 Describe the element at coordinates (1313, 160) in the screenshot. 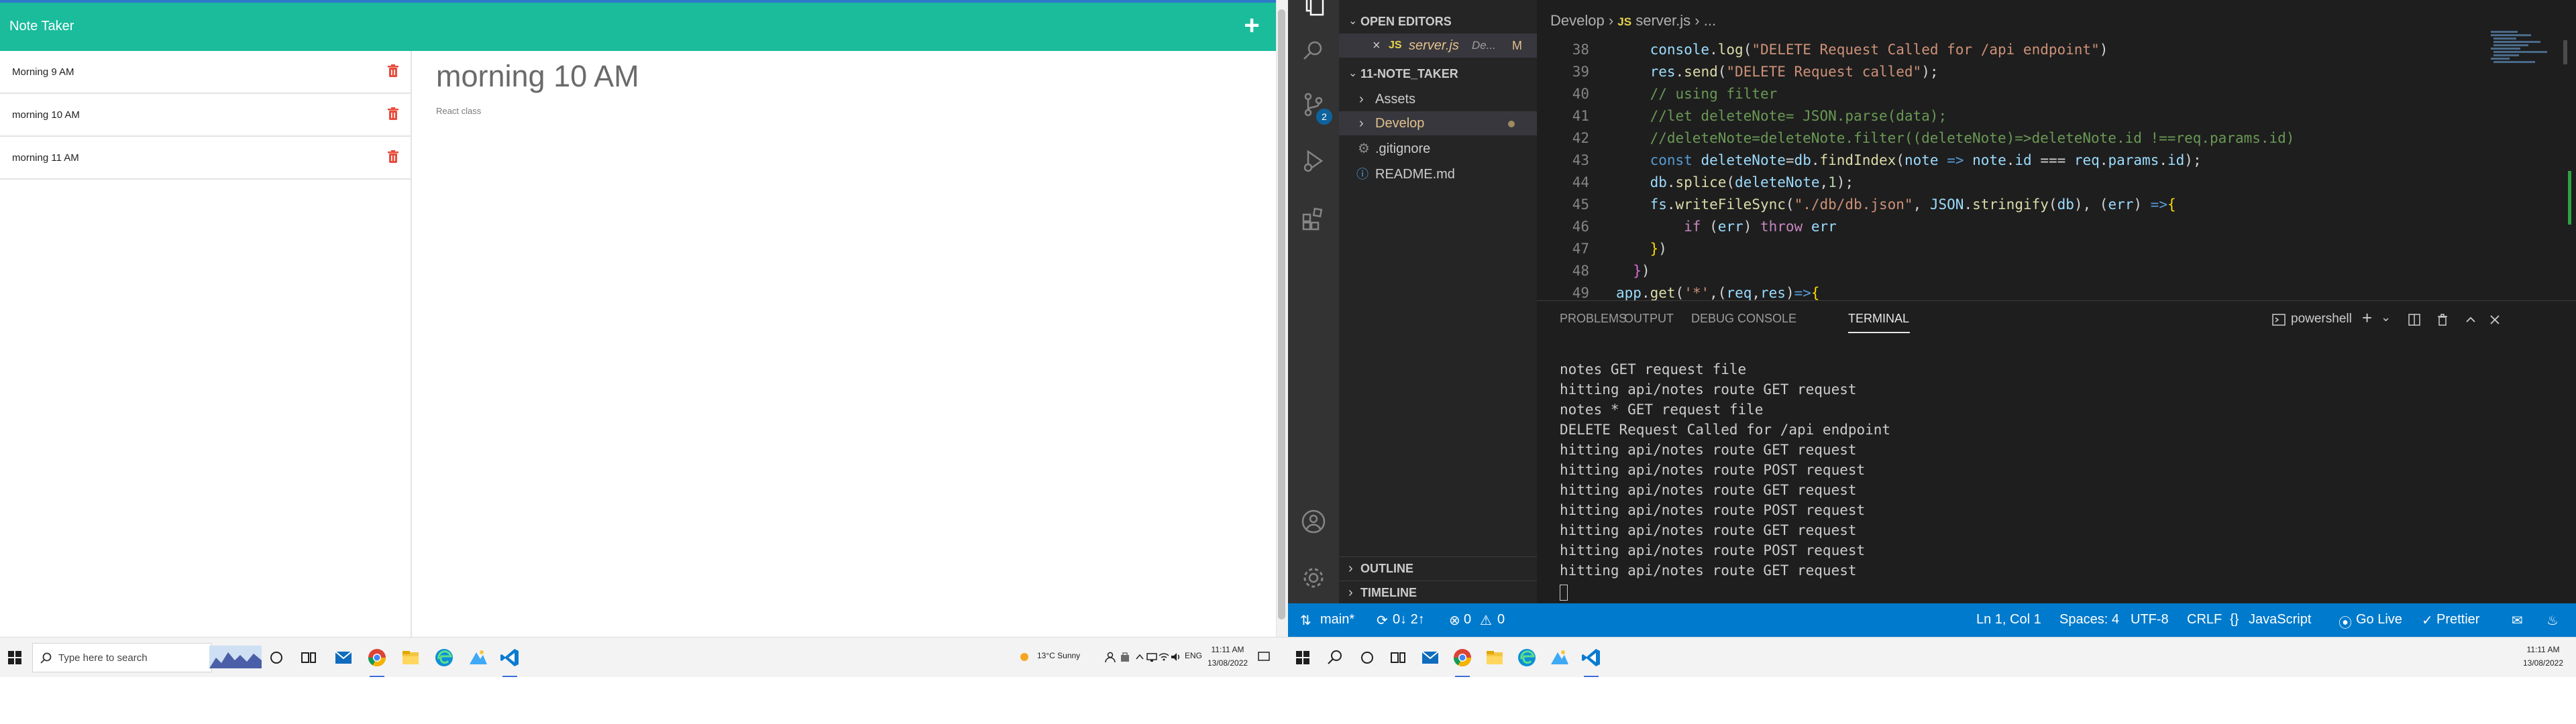

I see `run-debug-icon` at that location.